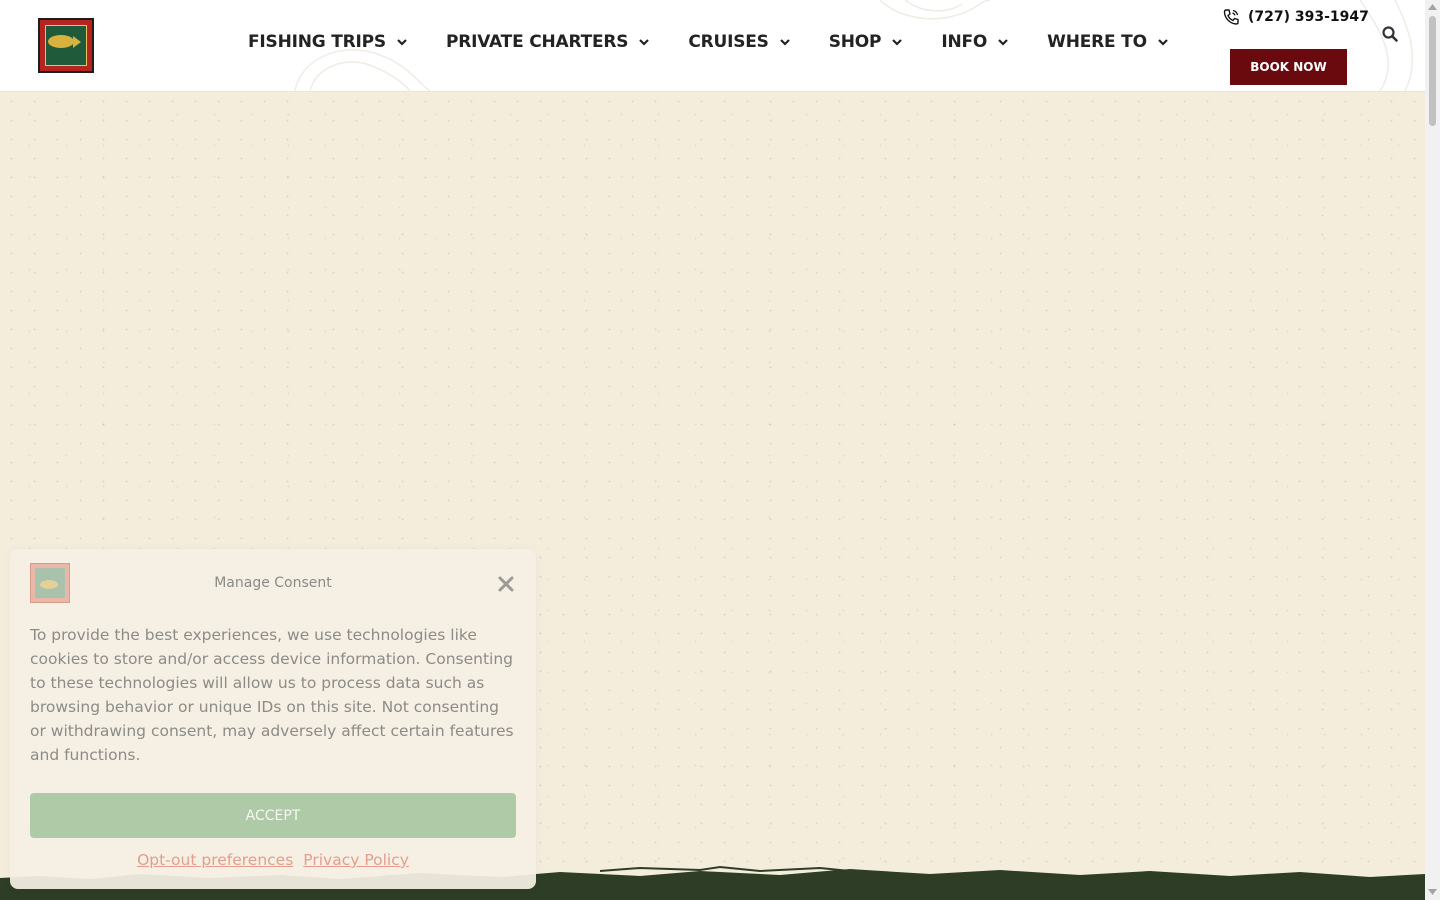 This screenshot has height=900, width=1440. What do you see at coordinates (1432, 71) in the screenshot?
I see `scrollbar-thumb` at bounding box center [1432, 71].